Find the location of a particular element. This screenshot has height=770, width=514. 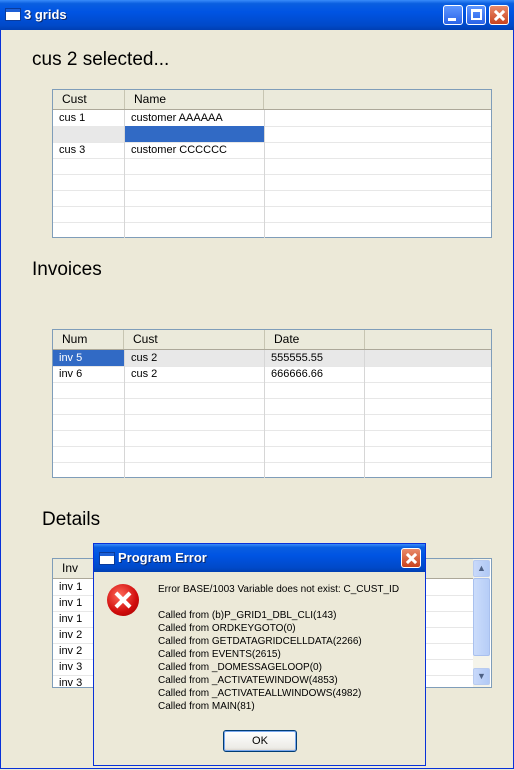

ok-button: OK is located at coordinates (260, 741).